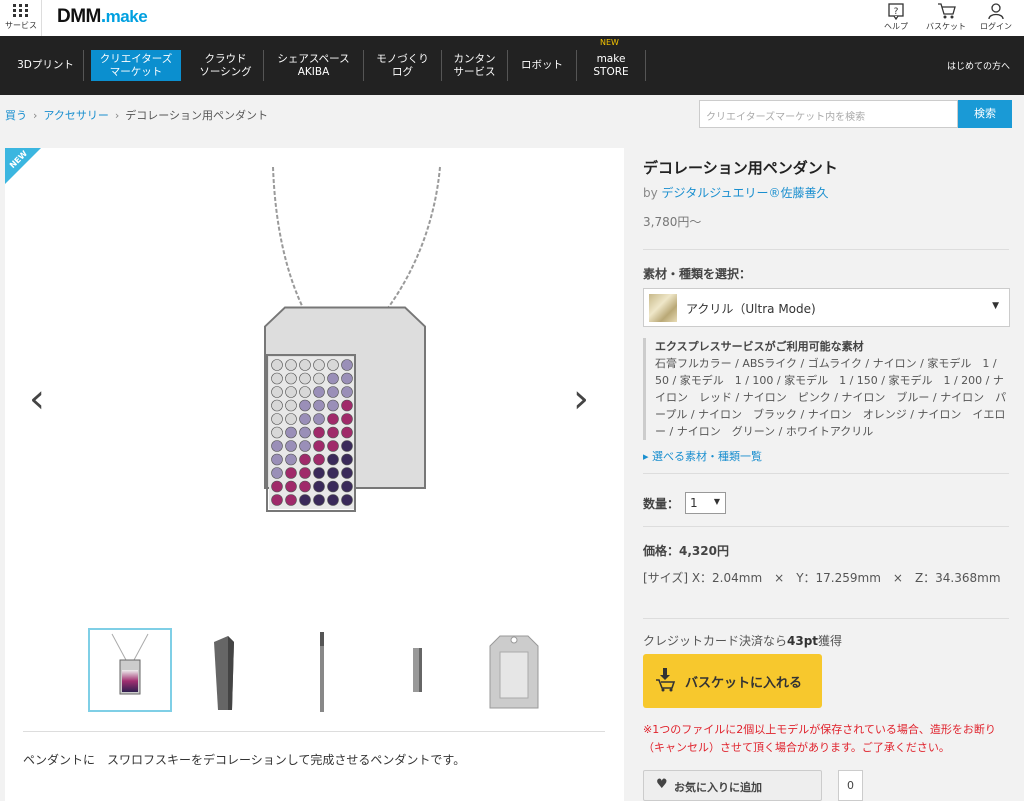 The image size is (1024, 801). What do you see at coordinates (662, 784) in the screenshot?
I see `heart-icon: ♥` at bounding box center [662, 784].